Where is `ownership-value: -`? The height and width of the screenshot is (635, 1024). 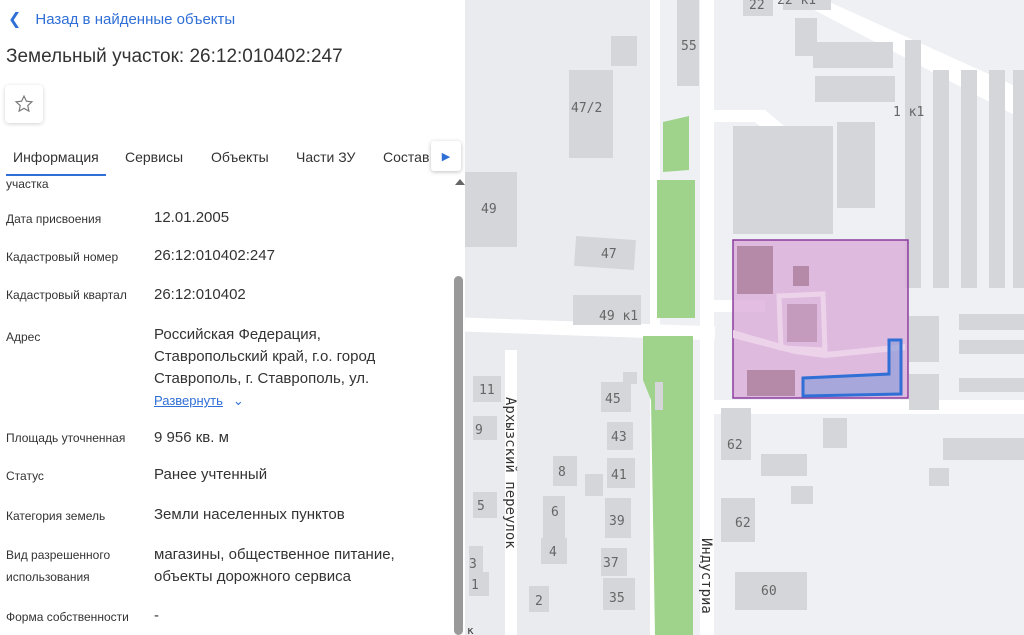
ownership-value: - is located at coordinates (156, 615).